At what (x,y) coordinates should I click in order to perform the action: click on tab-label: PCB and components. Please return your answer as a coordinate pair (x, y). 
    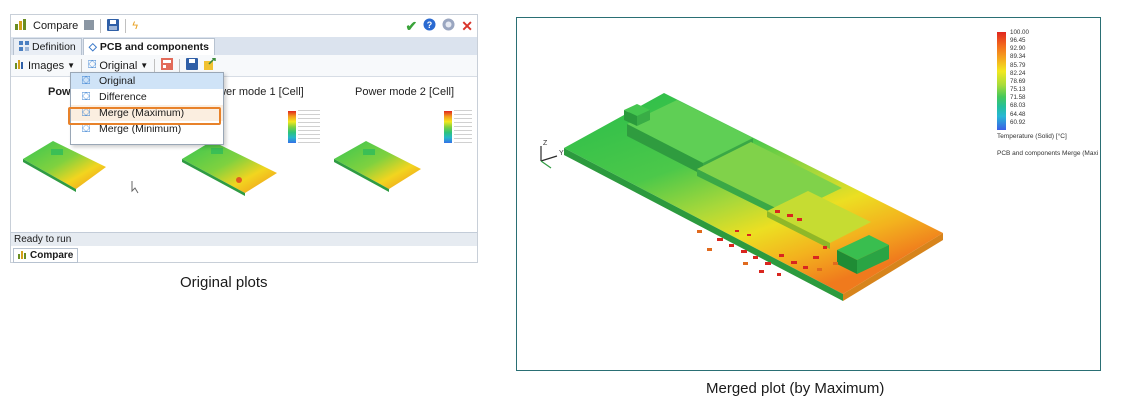
    Looking at the image, I should click on (154, 47).